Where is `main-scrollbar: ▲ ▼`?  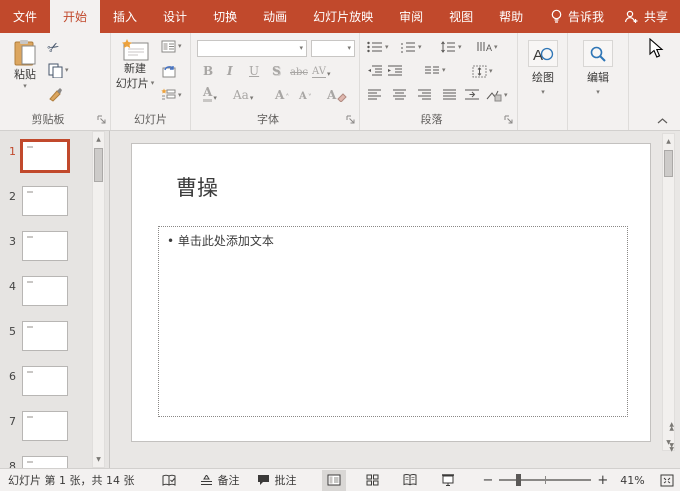
main-scrollbar: ▲ ▼ is located at coordinates (668, 292).